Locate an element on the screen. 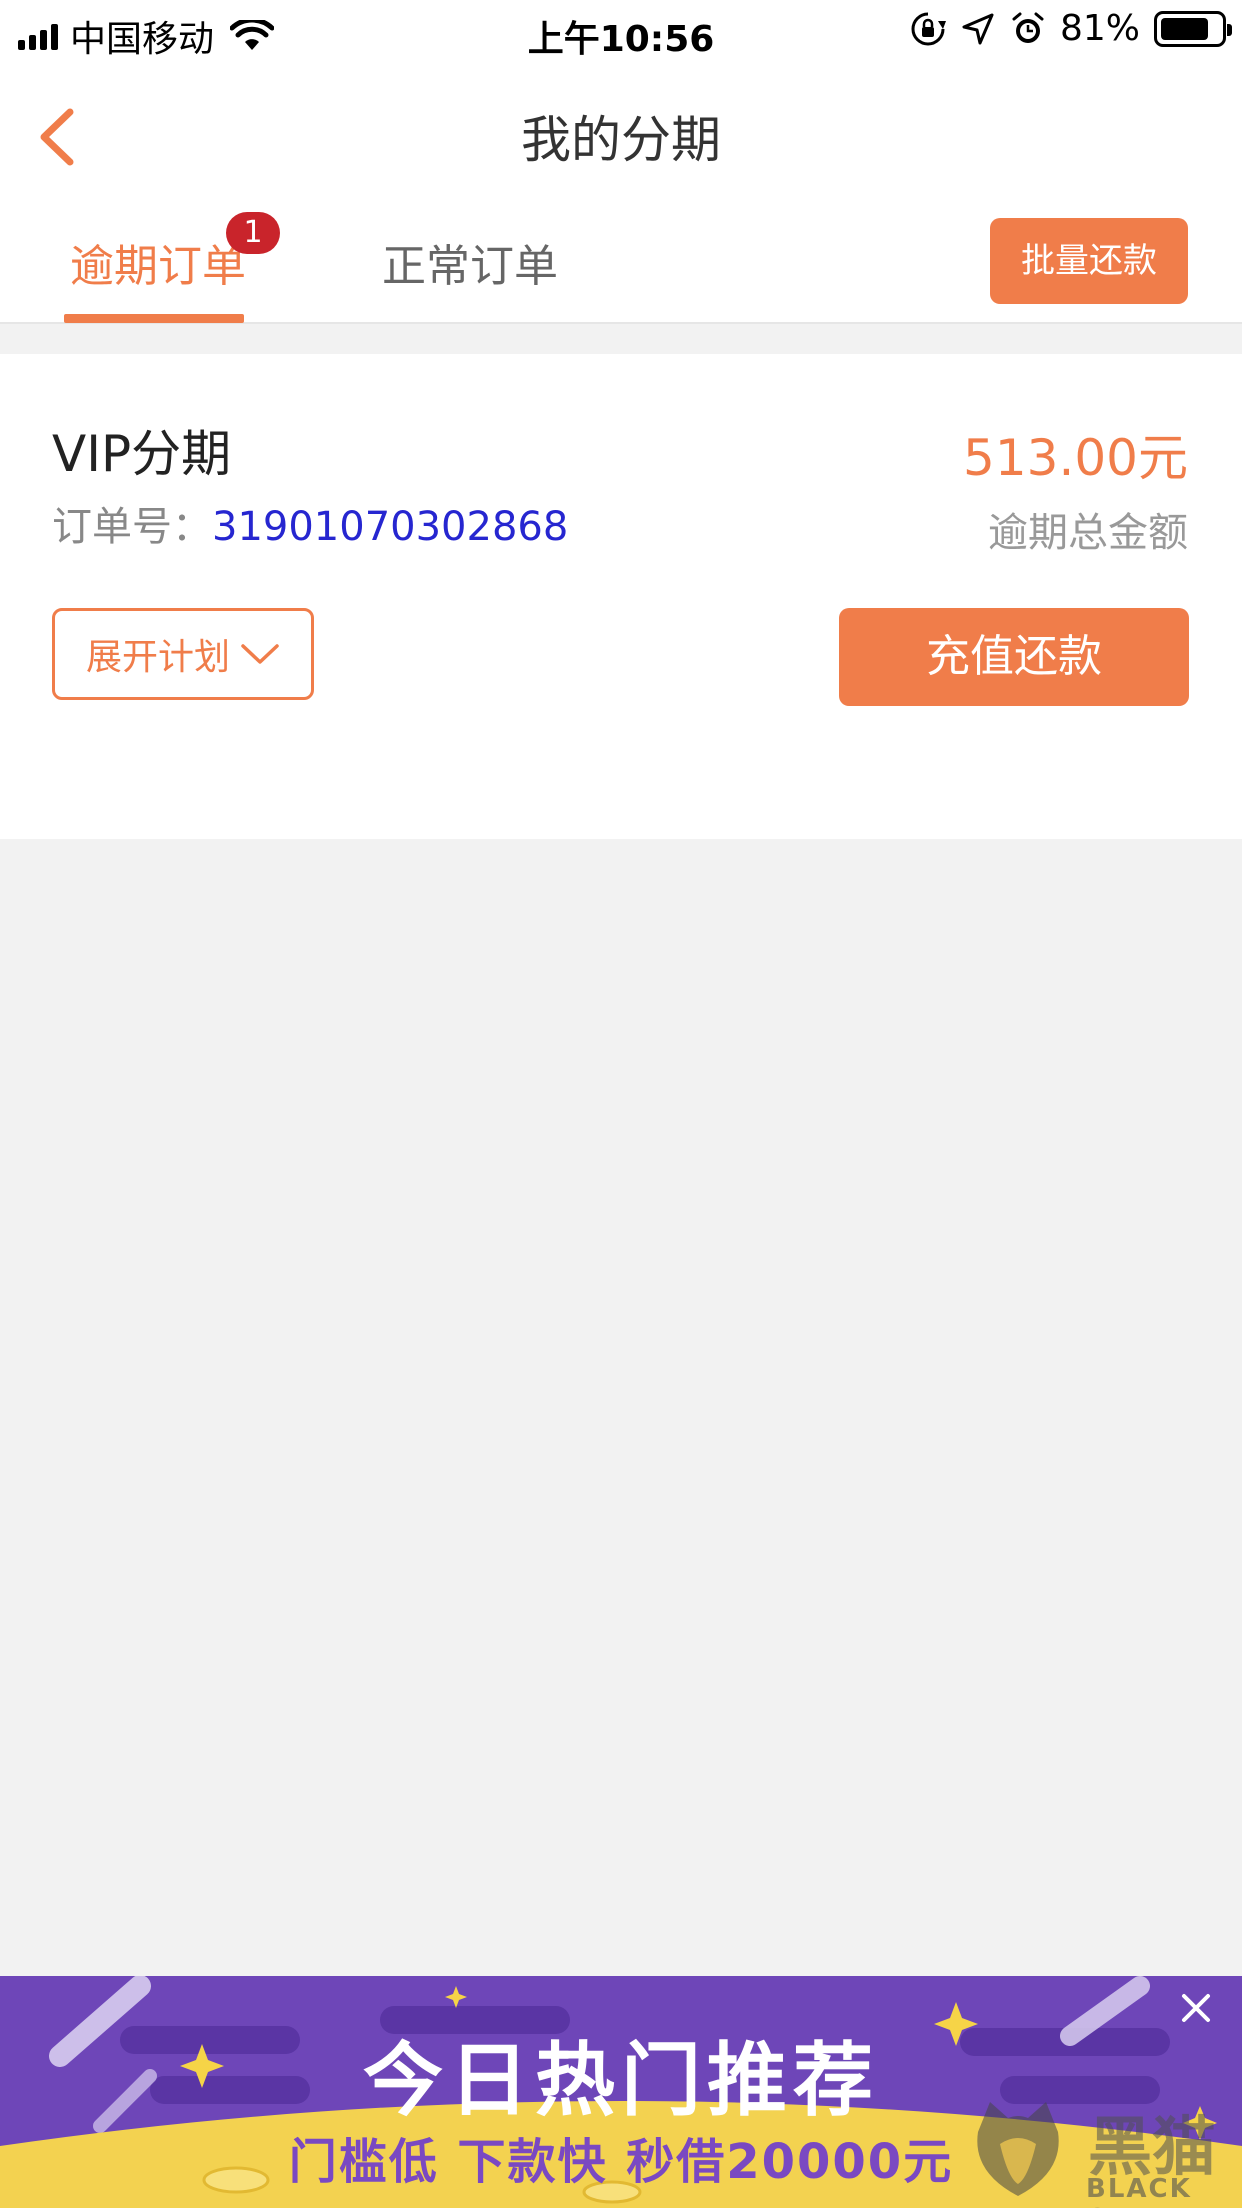 The width and height of the screenshot is (1242, 2208). battery-percent: 81% is located at coordinates (1099, 28).